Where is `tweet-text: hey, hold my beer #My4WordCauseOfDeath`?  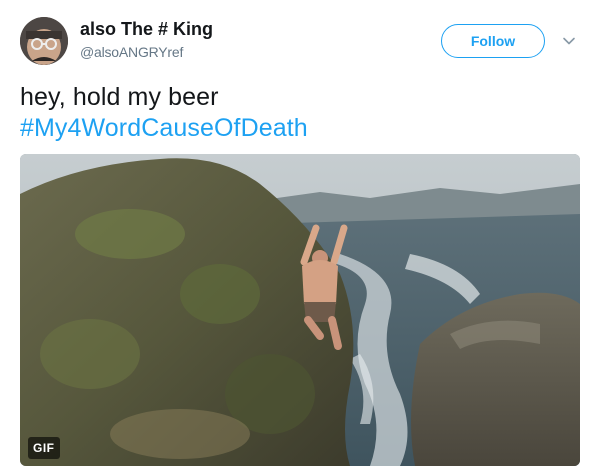 tweet-text: hey, hold my beer #My4WordCauseOfDeath is located at coordinates (300, 113).